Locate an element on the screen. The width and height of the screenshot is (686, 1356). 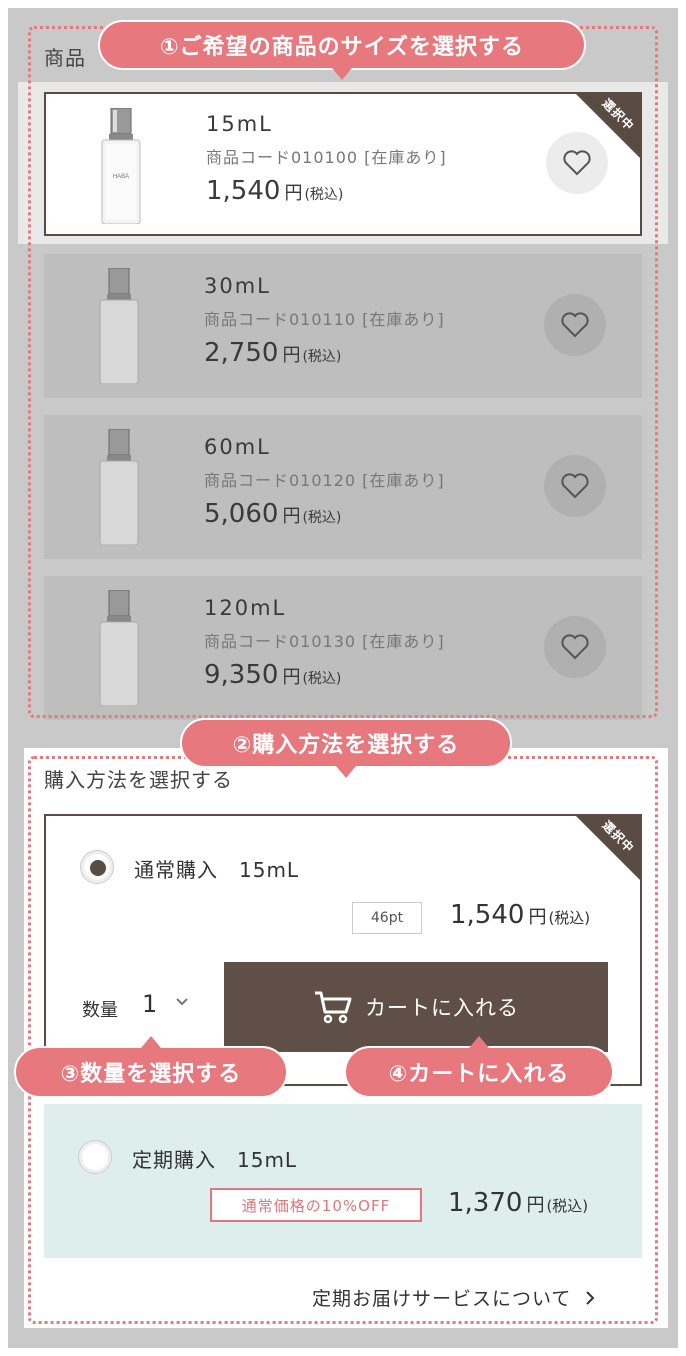
callout-step3: ③数量を選択する is located at coordinates (151, 1067).